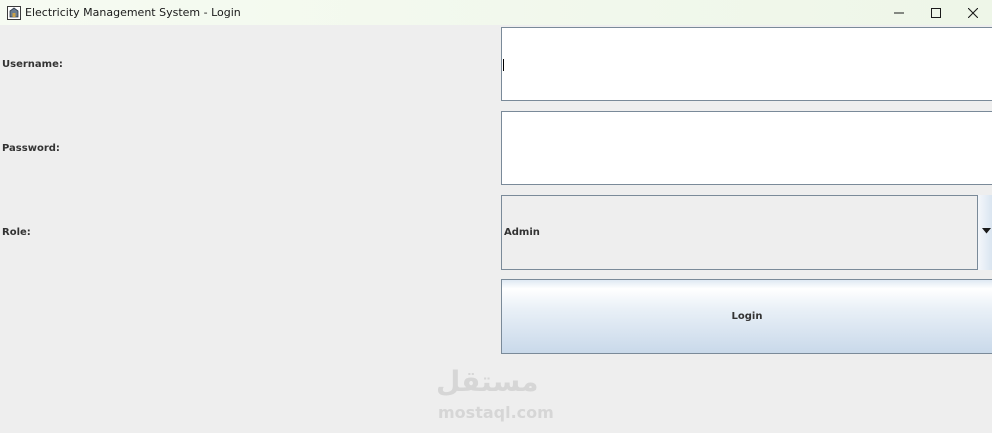  Describe the element at coordinates (984, 232) in the screenshot. I see `role-dropdown-button` at that location.